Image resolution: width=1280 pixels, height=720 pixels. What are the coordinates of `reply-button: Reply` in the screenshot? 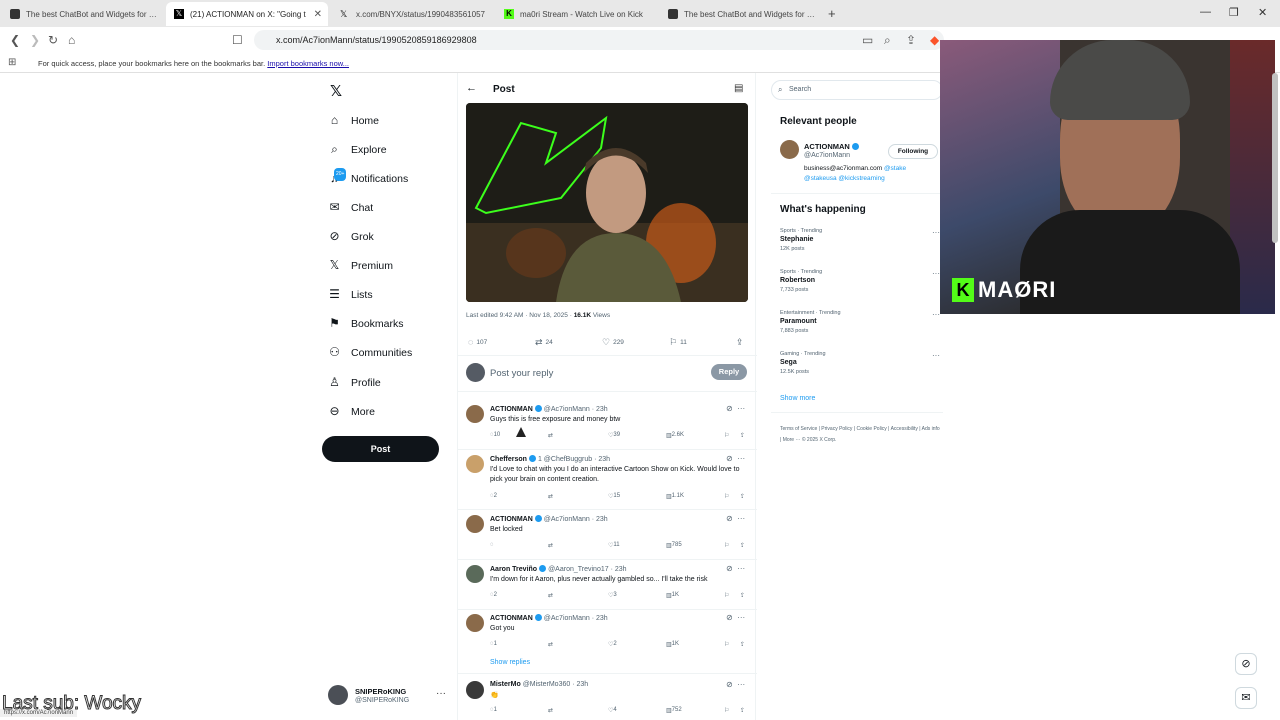 It's located at (729, 372).